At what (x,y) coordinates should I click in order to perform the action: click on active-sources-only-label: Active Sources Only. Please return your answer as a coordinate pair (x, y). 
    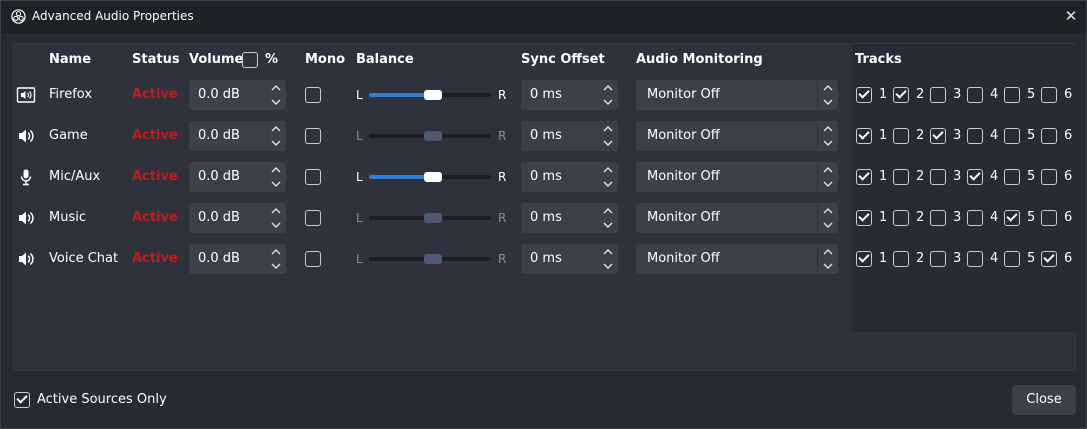
    Looking at the image, I should click on (102, 399).